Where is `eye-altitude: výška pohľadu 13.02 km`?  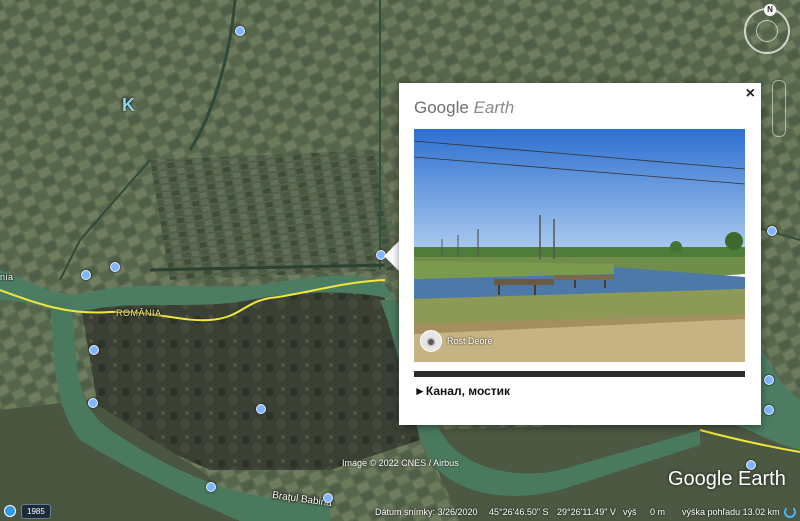
eye-altitude: výška pohľadu 13.02 km is located at coordinates (731, 512).